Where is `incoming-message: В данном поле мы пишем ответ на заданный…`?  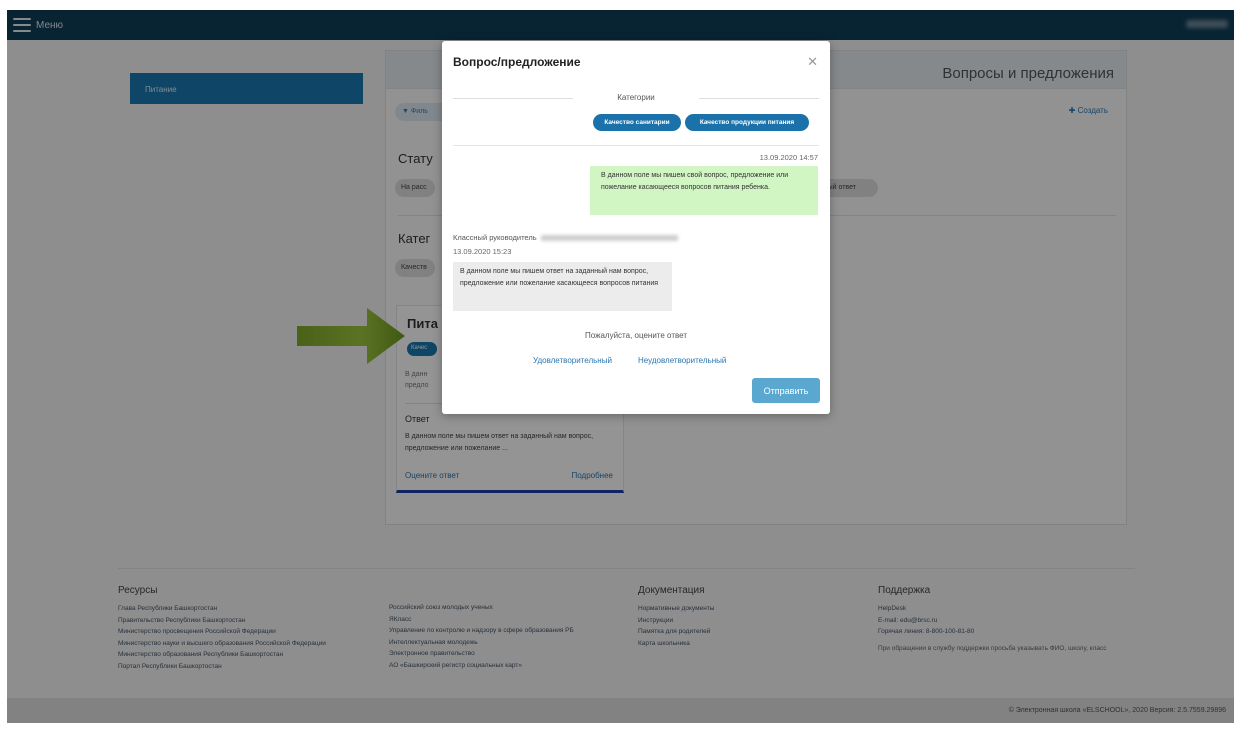
incoming-message: В данном поле мы пишем ответ на заданный… is located at coordinates (562, 286).